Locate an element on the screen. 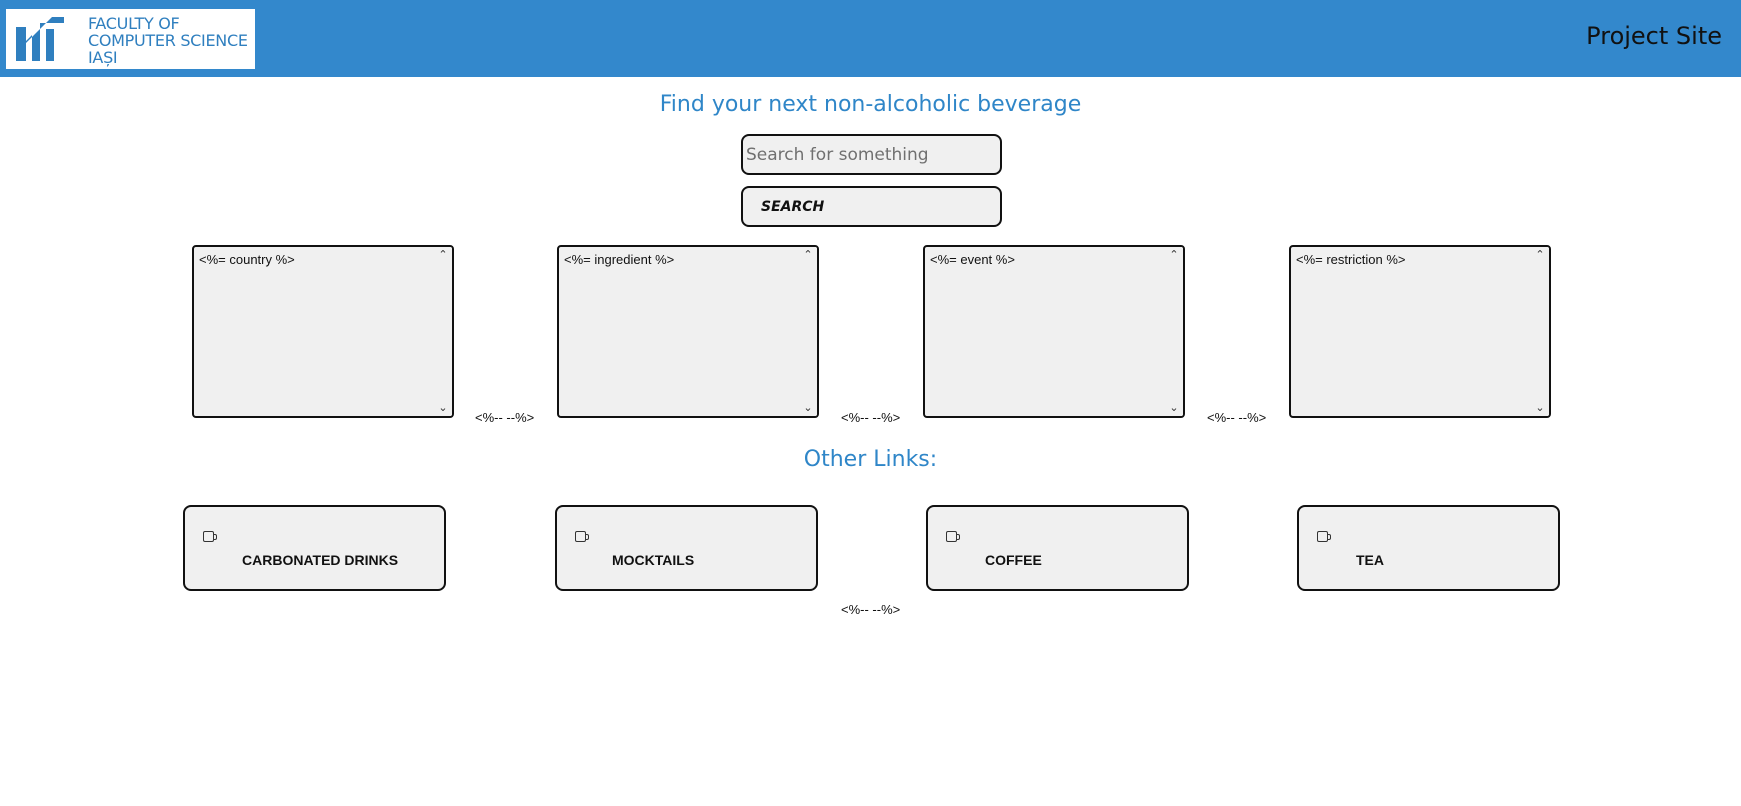 Image resolution: width=1741 pixels, height=806 pixels. link-label: MOCKTAILS is located at coordinates (653, 560).